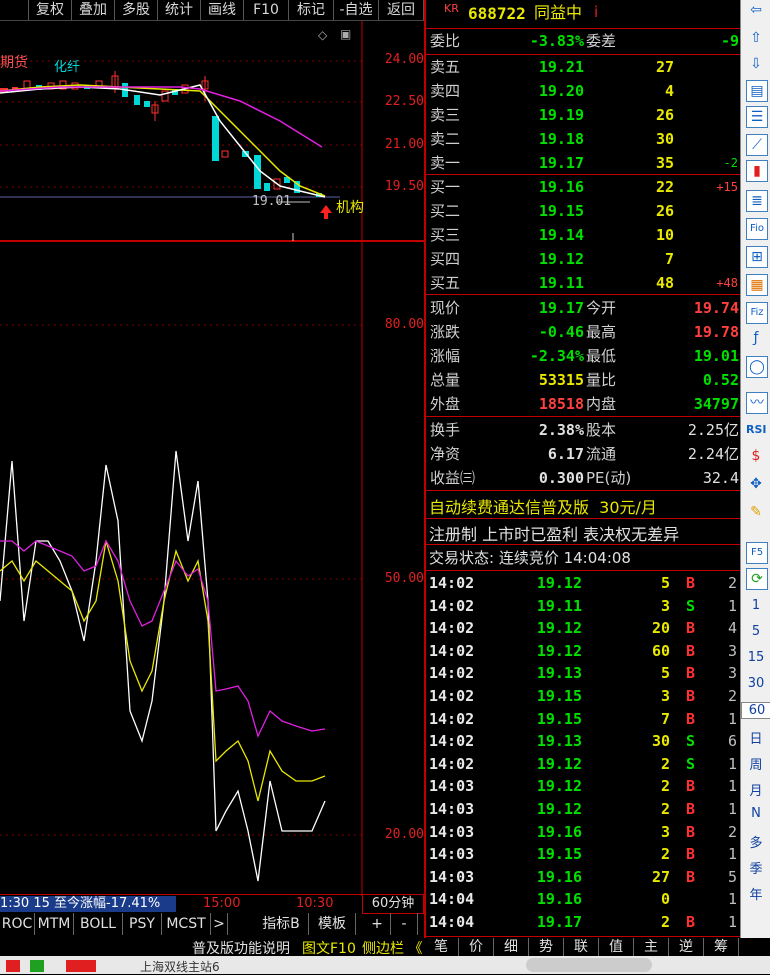 This screenshot has height=975, width=770. I want to click on order-level: 买五 19.11 48 +48, so click(584, 283).